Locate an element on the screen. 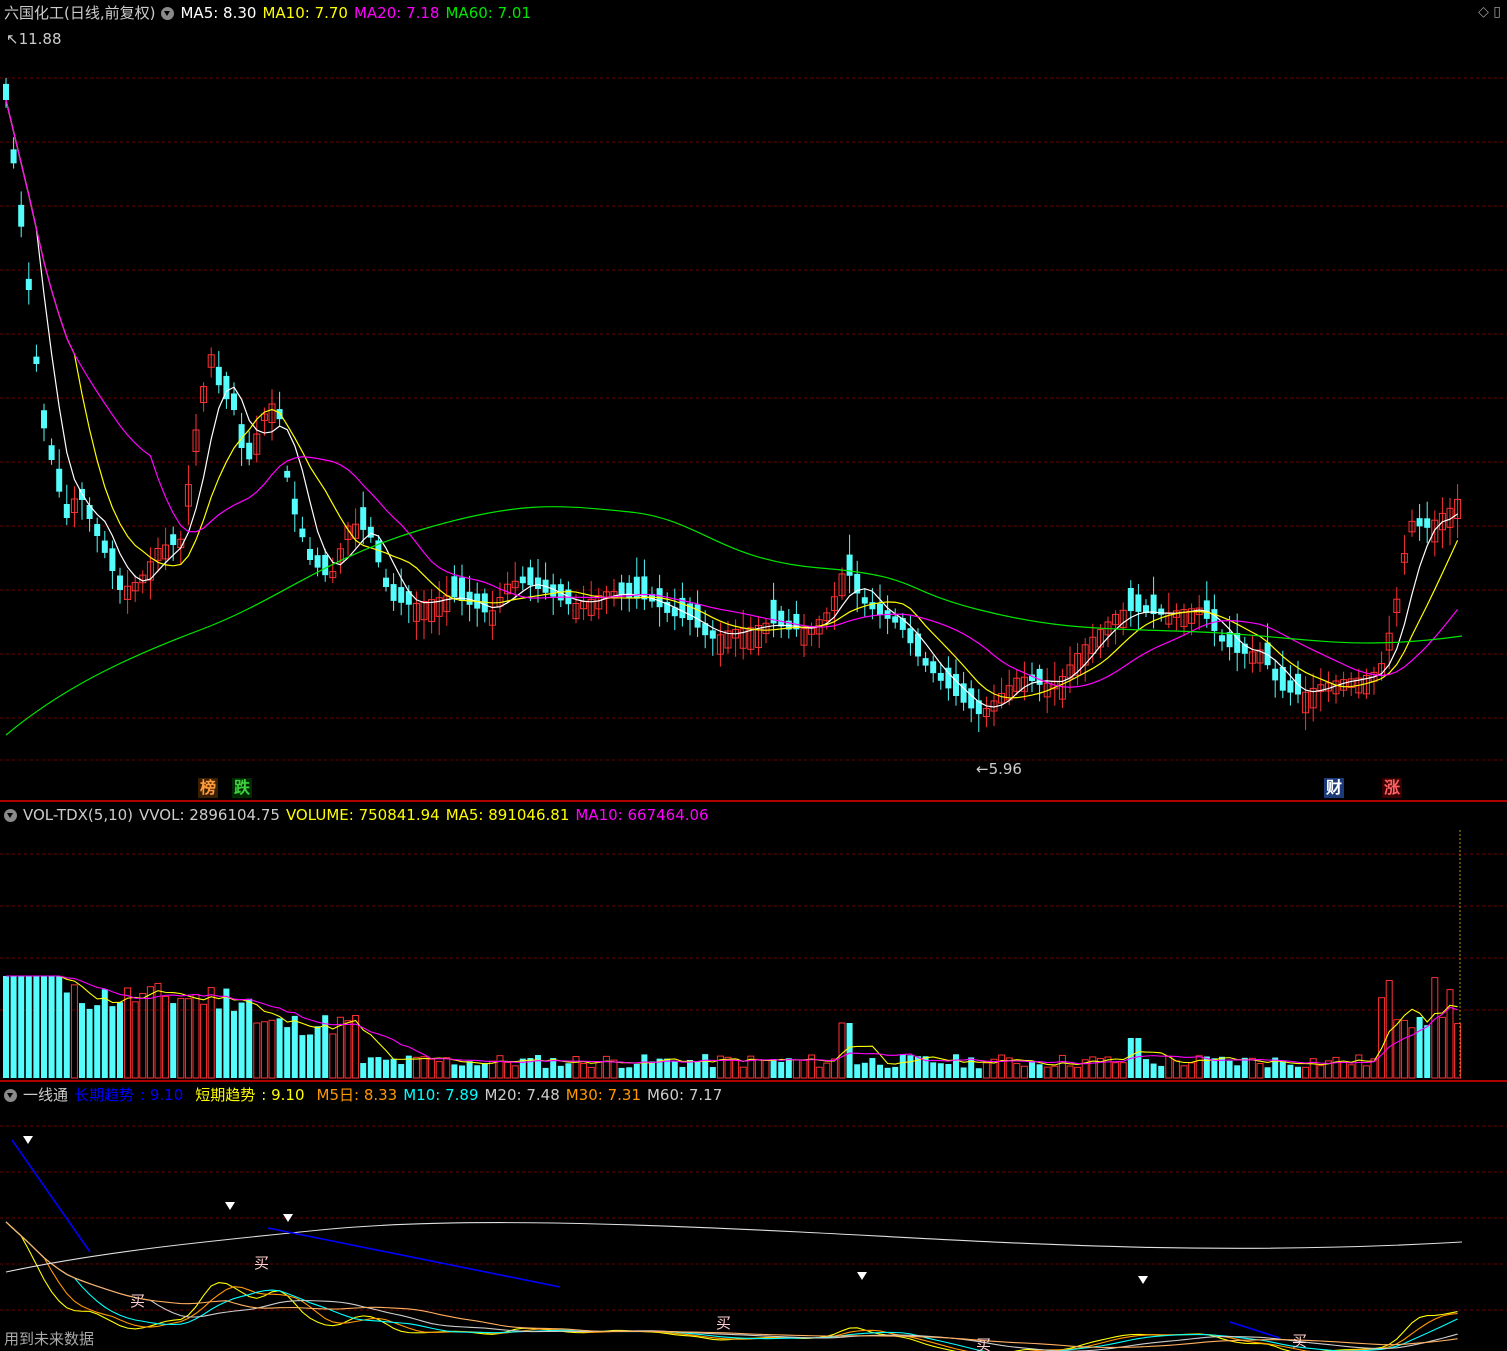 Image resolution: width=1507 pixels, height=1351 pixels. sell-arrow-icon is located at coordinates (28, 1140).